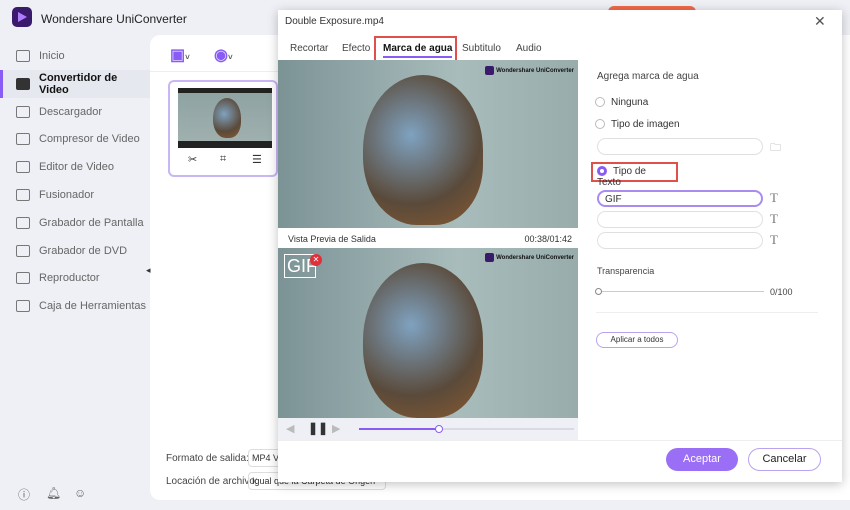  I want to click on accept-button: Aceptar, so click(702, 459).